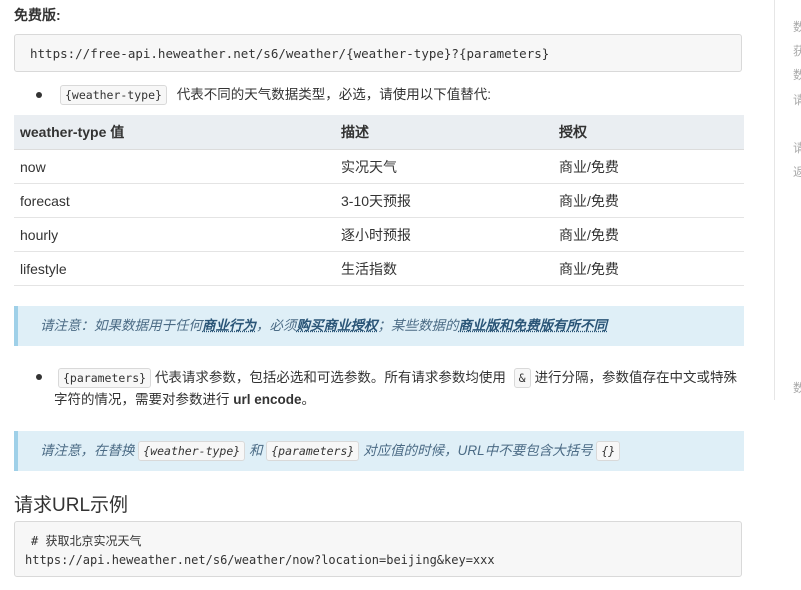 This screenshot has height=590, width=801. Describe the element at coordinates (174, 234) in the screenshot. I see `table-cell: hourly` at that location.